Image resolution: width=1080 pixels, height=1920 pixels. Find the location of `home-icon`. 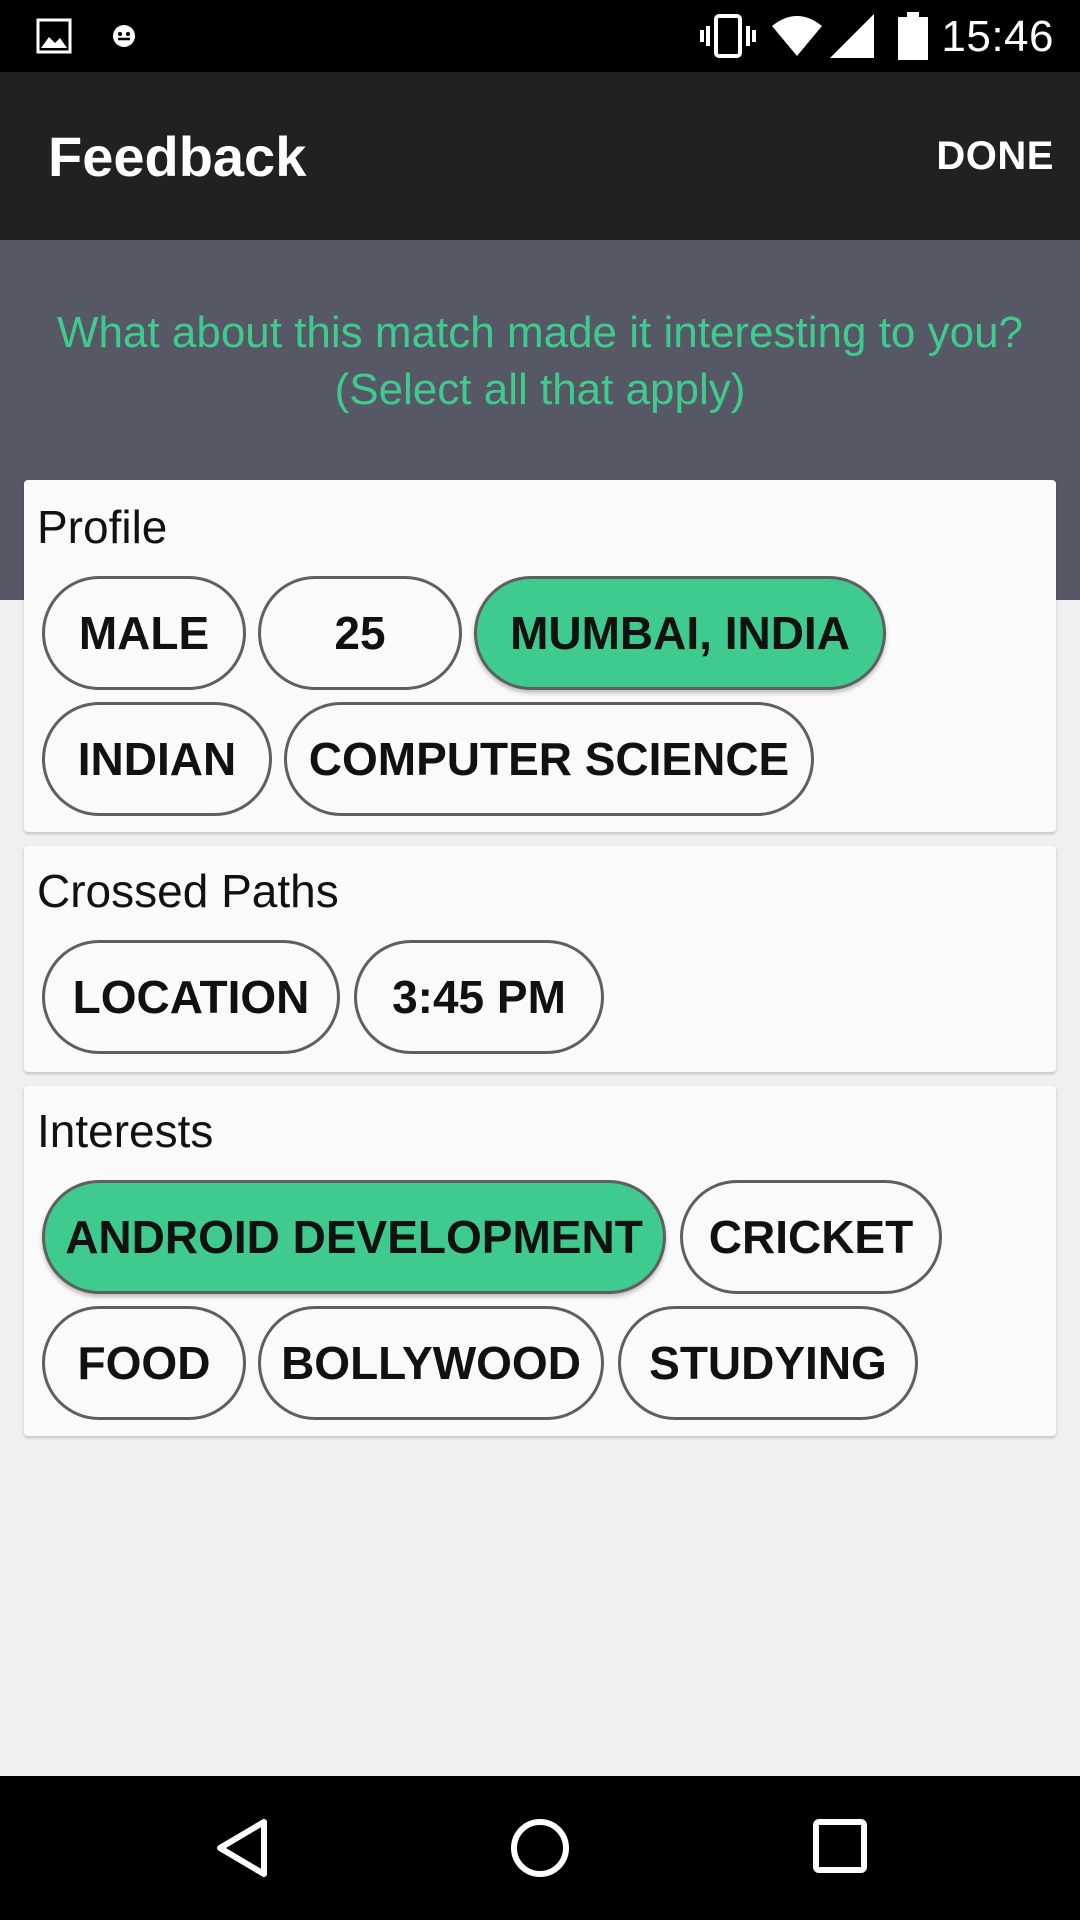

home-icon is located at coordinates (540, 1848).